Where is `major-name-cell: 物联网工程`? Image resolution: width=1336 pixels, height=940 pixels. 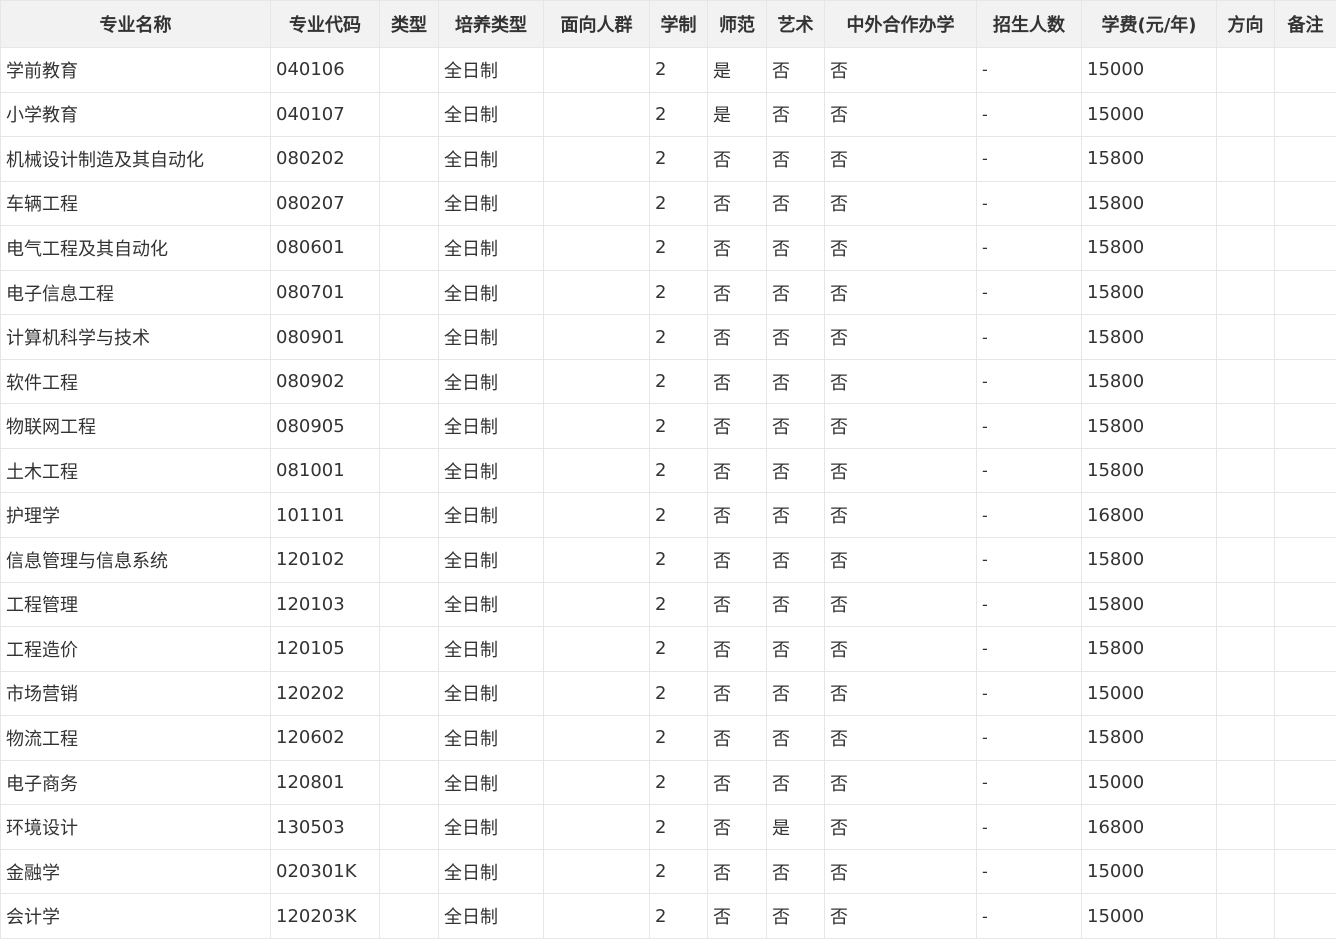 major-name-cell: 物联网工程 is located at coordinates (135, 426).